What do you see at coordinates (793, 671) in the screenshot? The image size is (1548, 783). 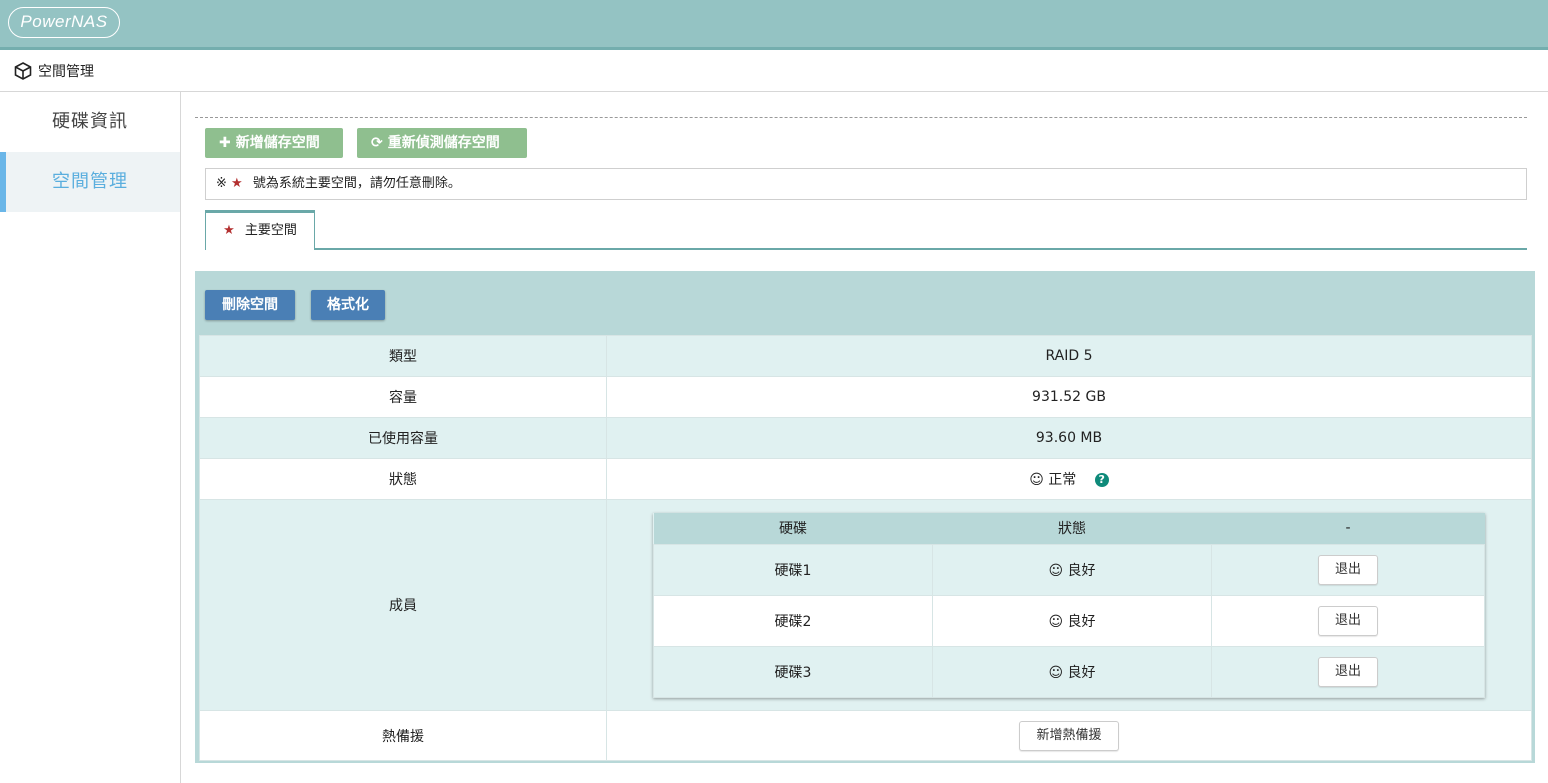 I see `member-disk: 硬碟3` at bounding box center [793, 671].